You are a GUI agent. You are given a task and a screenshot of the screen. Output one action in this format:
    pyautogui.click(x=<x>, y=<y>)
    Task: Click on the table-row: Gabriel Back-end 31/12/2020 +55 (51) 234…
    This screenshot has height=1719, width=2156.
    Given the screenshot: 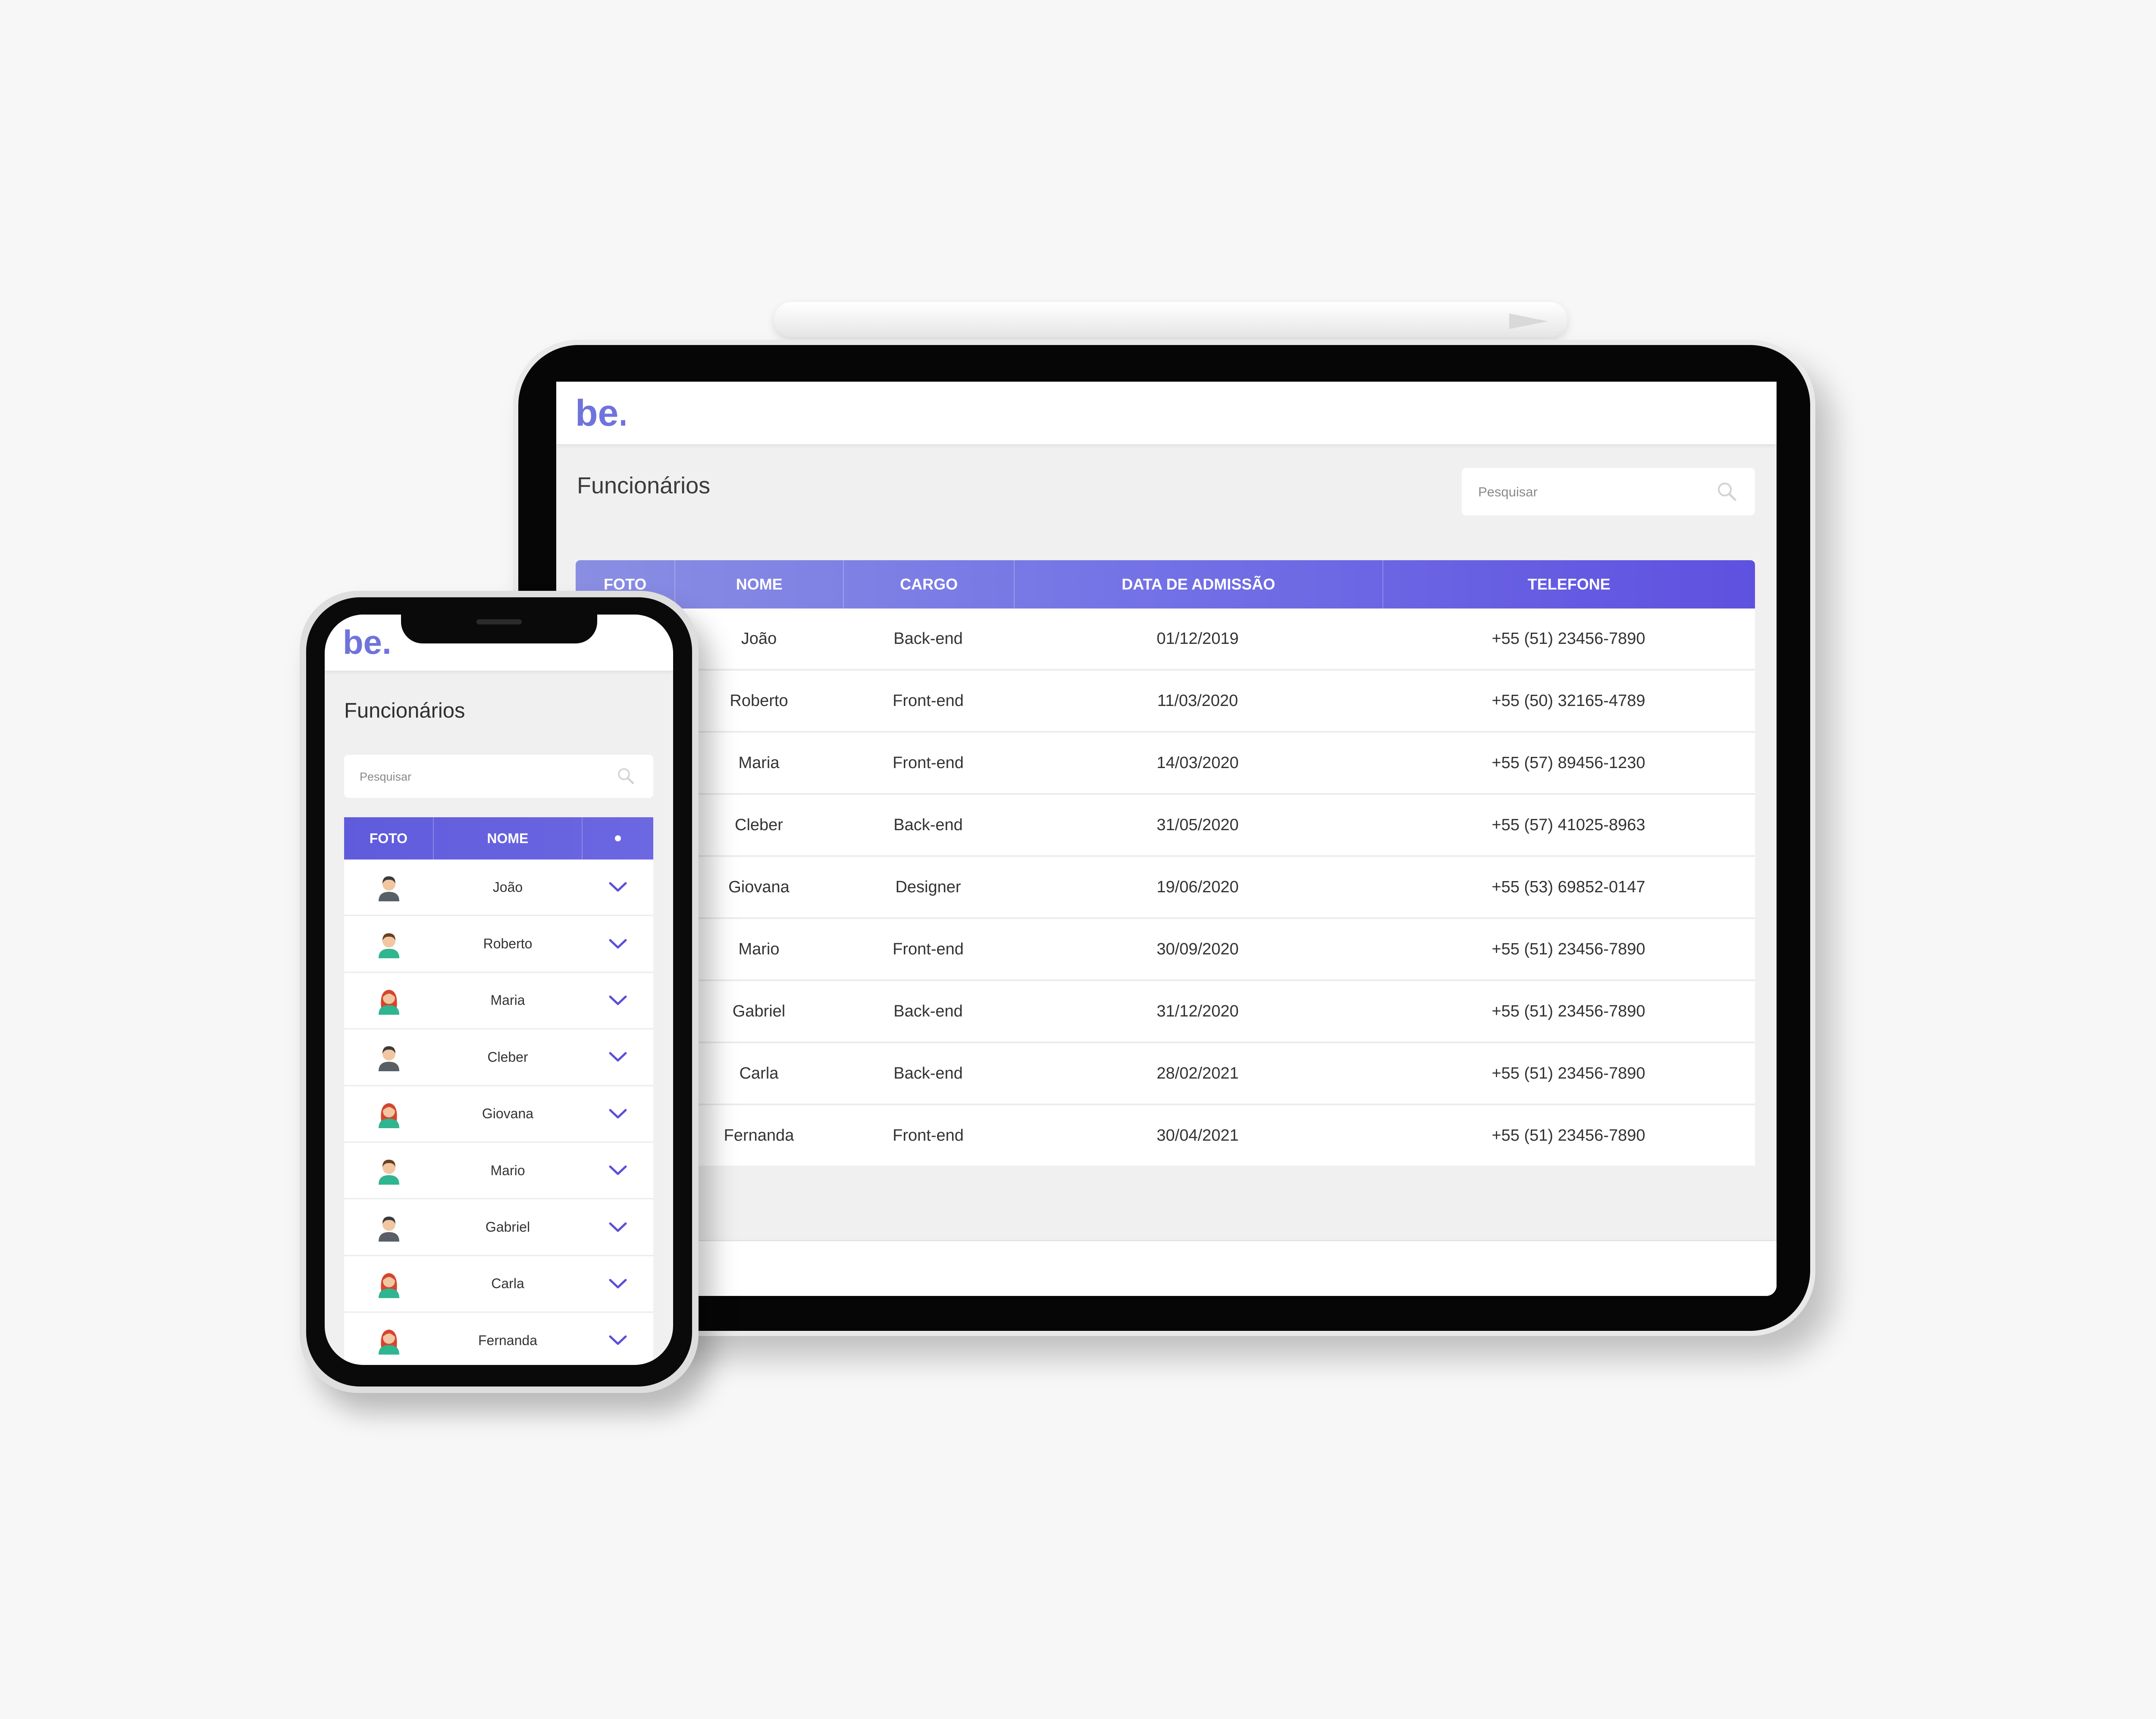 What is the action you would take?
    pyautogui.click(x=1165, y=1012)
    